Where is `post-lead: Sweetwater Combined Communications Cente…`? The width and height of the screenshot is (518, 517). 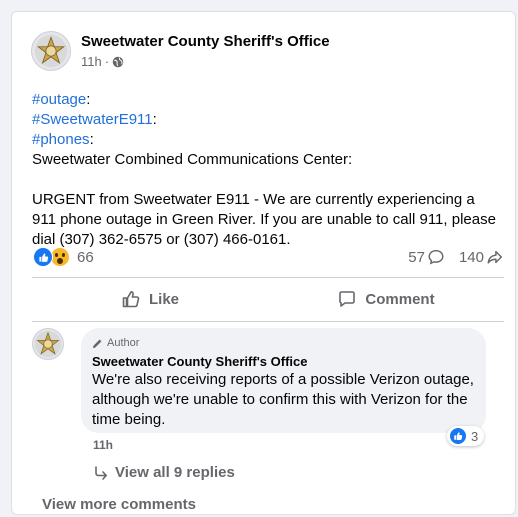 post-lead: Sweetwater Combined Communications Cente… is located at coordinates (192, 159).